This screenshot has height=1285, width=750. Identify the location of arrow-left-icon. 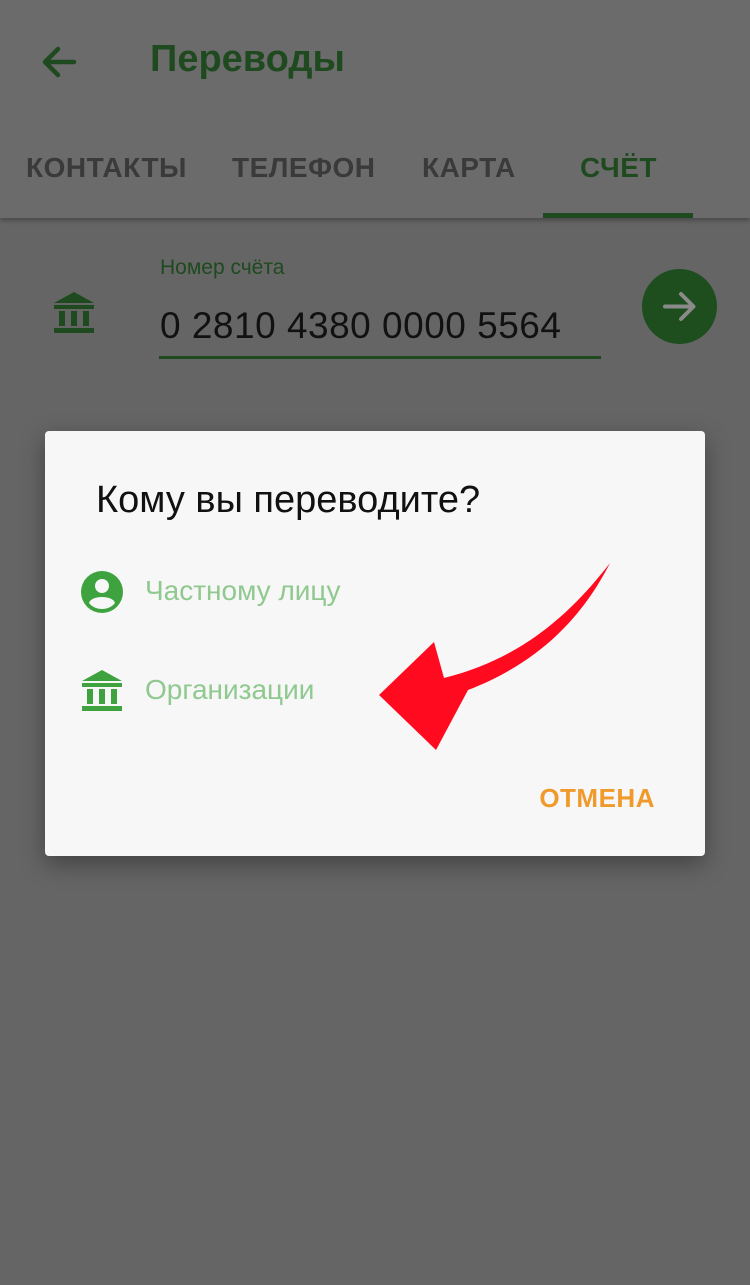
(59, 62).